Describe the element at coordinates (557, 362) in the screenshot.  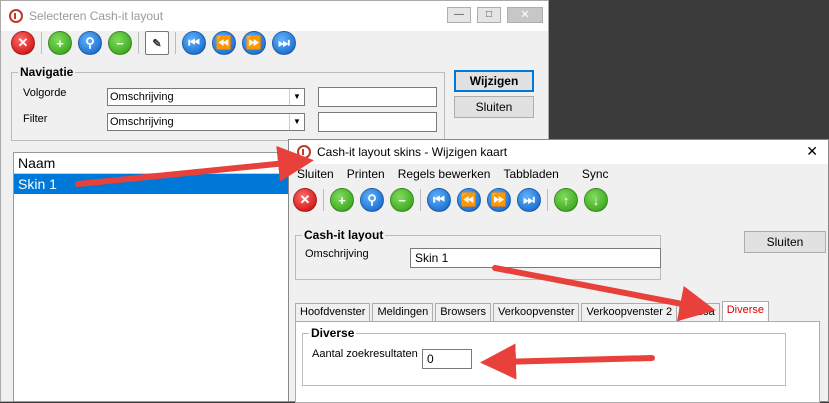
I see `diverse-tab-panel: Diverse Aantal zoekresultaten 0` at that location.